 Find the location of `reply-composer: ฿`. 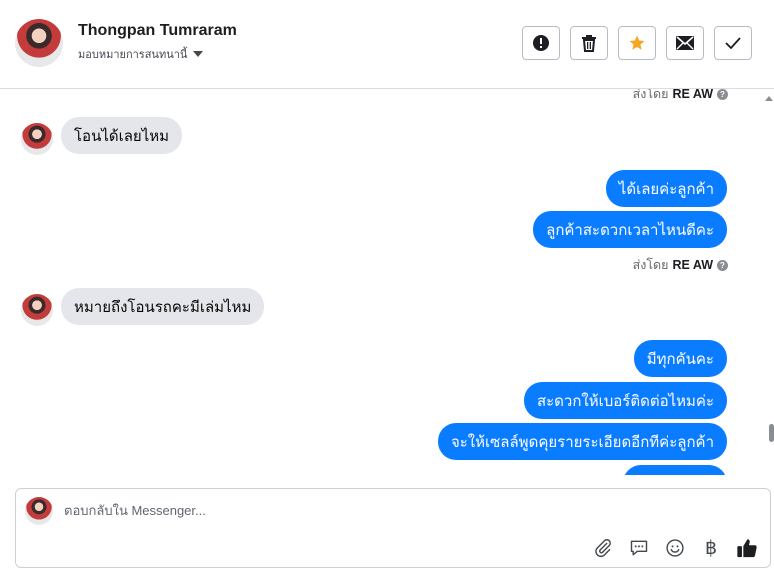

reply-composer: ฿ is located at coordinates (393, 528).